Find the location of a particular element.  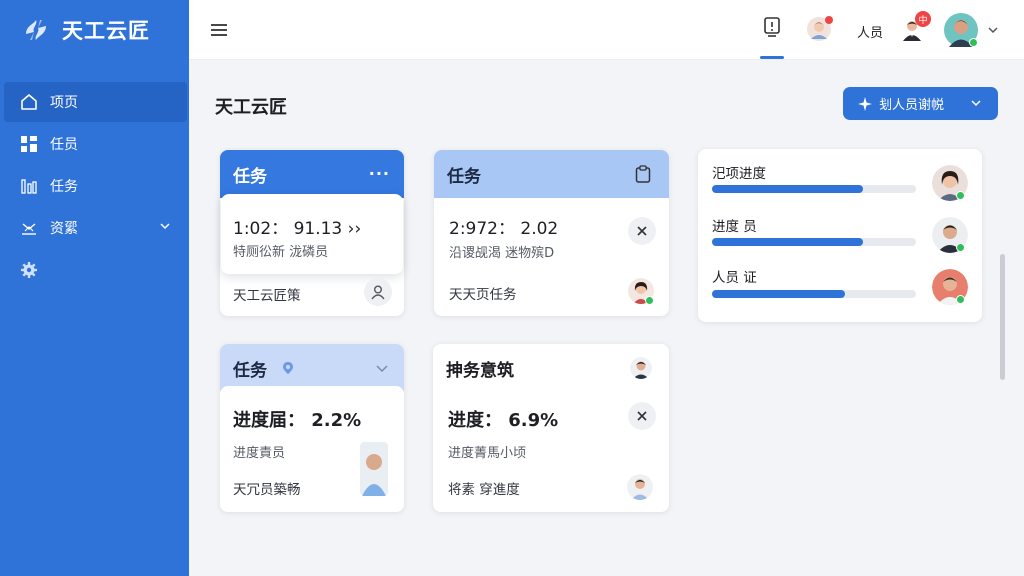

task-card: 抻务意筑 进度： 6.9% 进度菁馬小顷 将素 穿進度 is located at coordinates (551, 428).